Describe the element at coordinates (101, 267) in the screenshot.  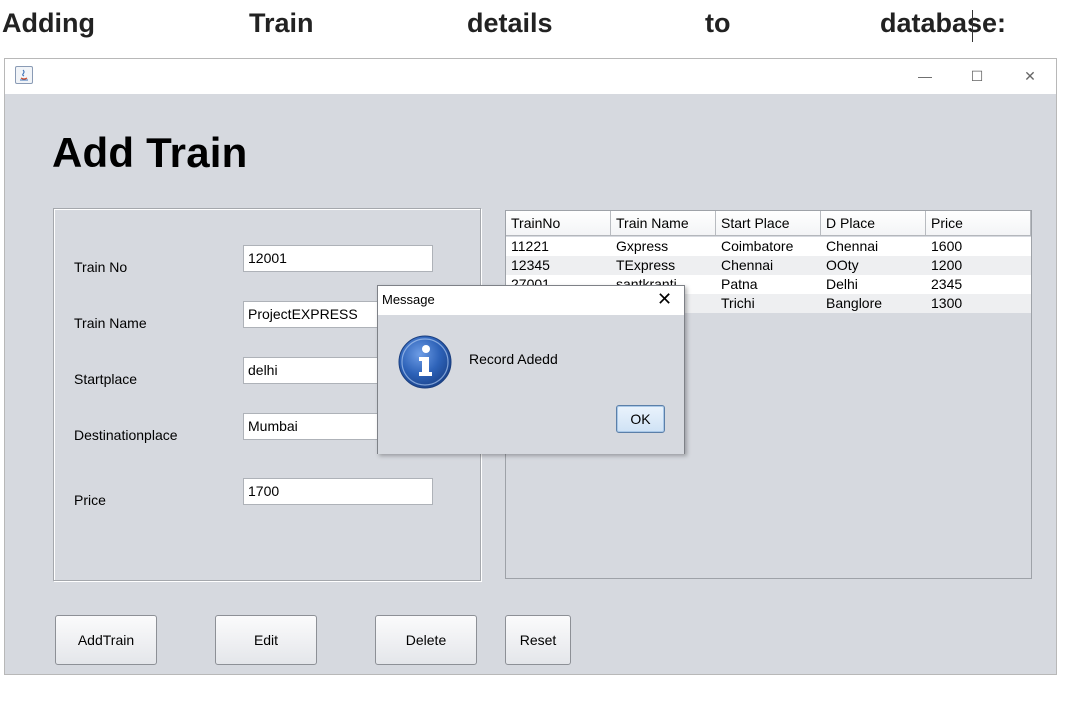
I see `train-no-label: Train No` at that location.